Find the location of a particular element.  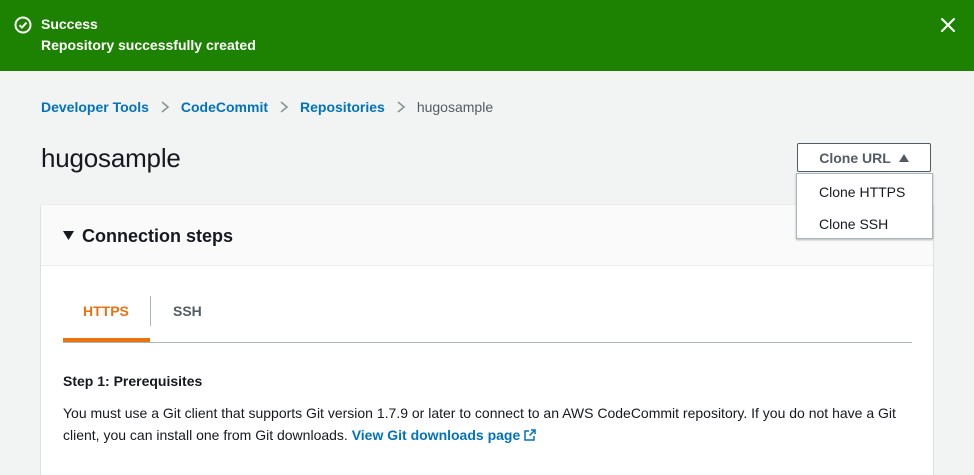

active-tab-indicator is located at coordinates (106, 340).